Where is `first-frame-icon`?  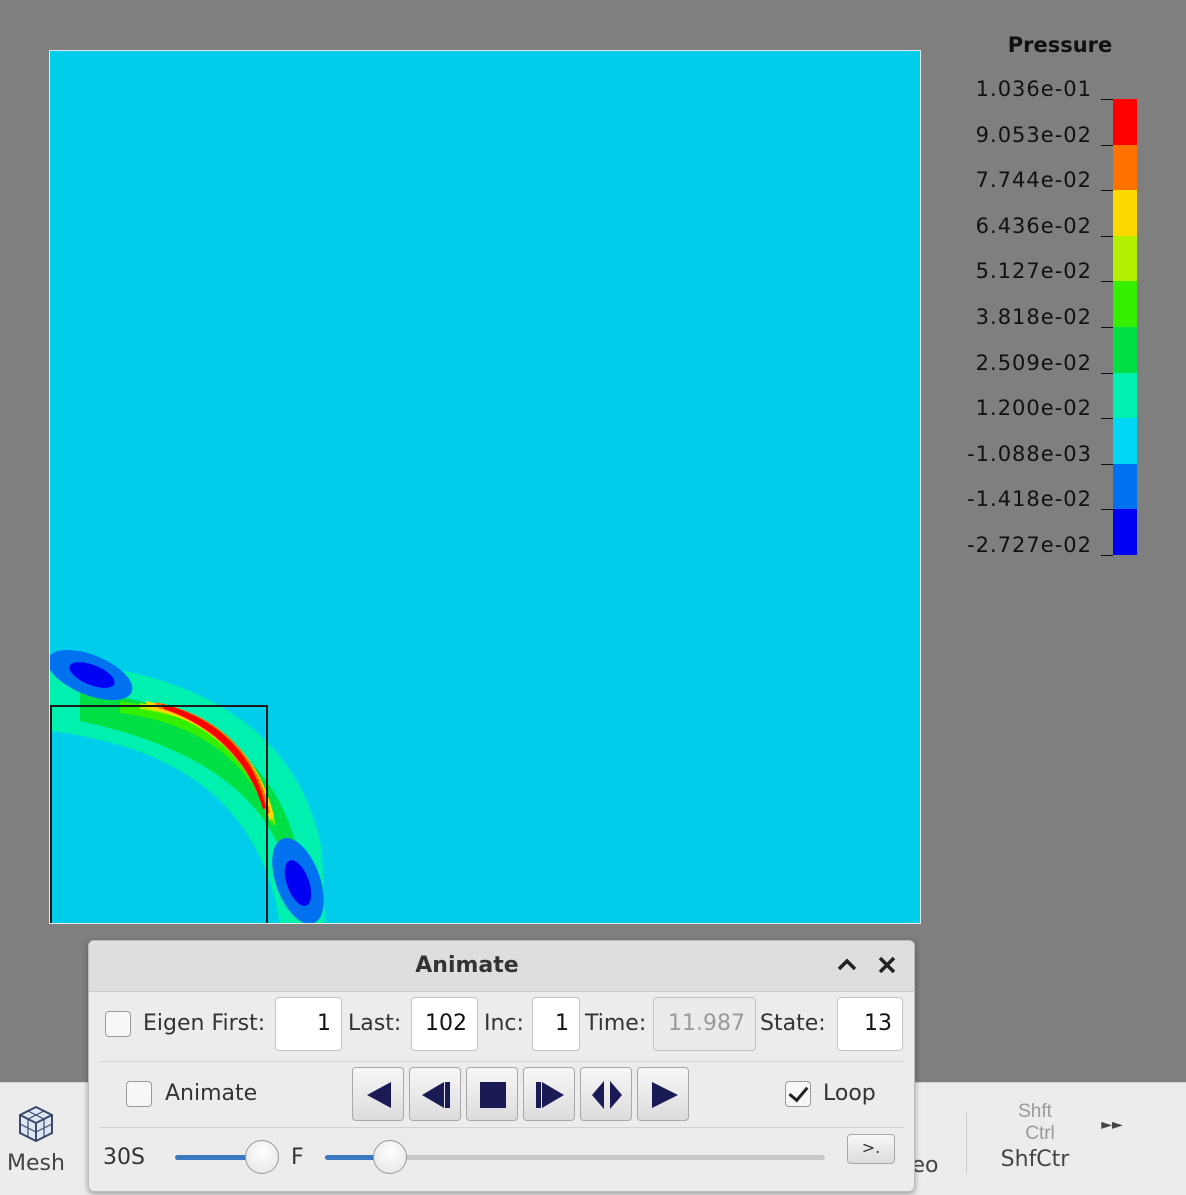
first-frame-icon is located at coordinates (379, 1095).